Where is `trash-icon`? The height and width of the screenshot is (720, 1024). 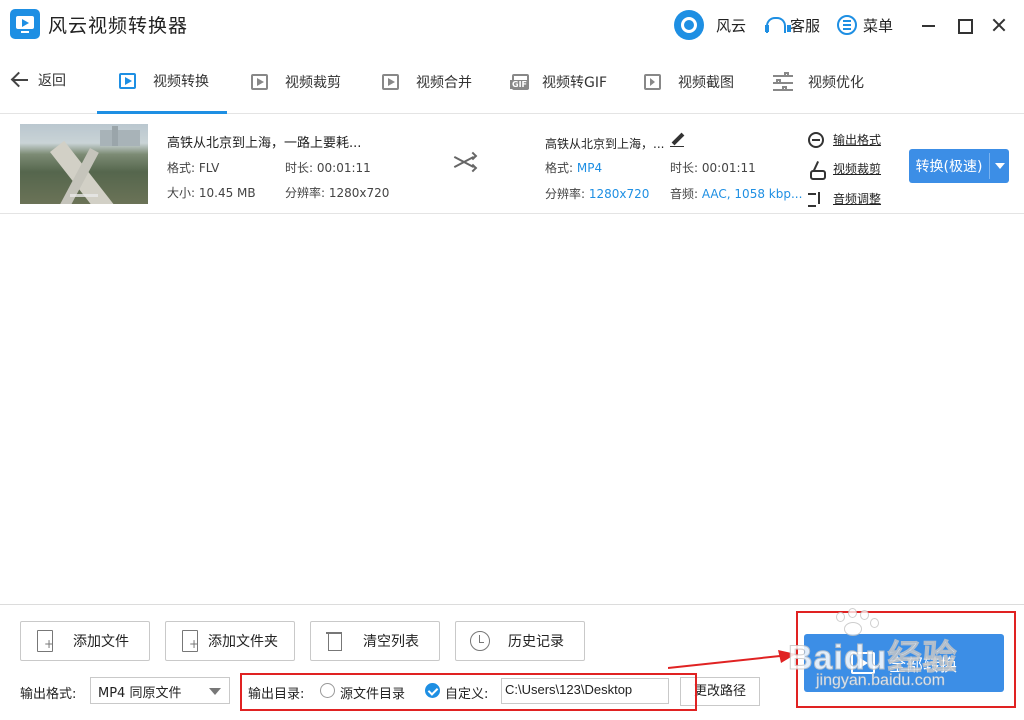
trash-icon is located at coordinates (335, 641).